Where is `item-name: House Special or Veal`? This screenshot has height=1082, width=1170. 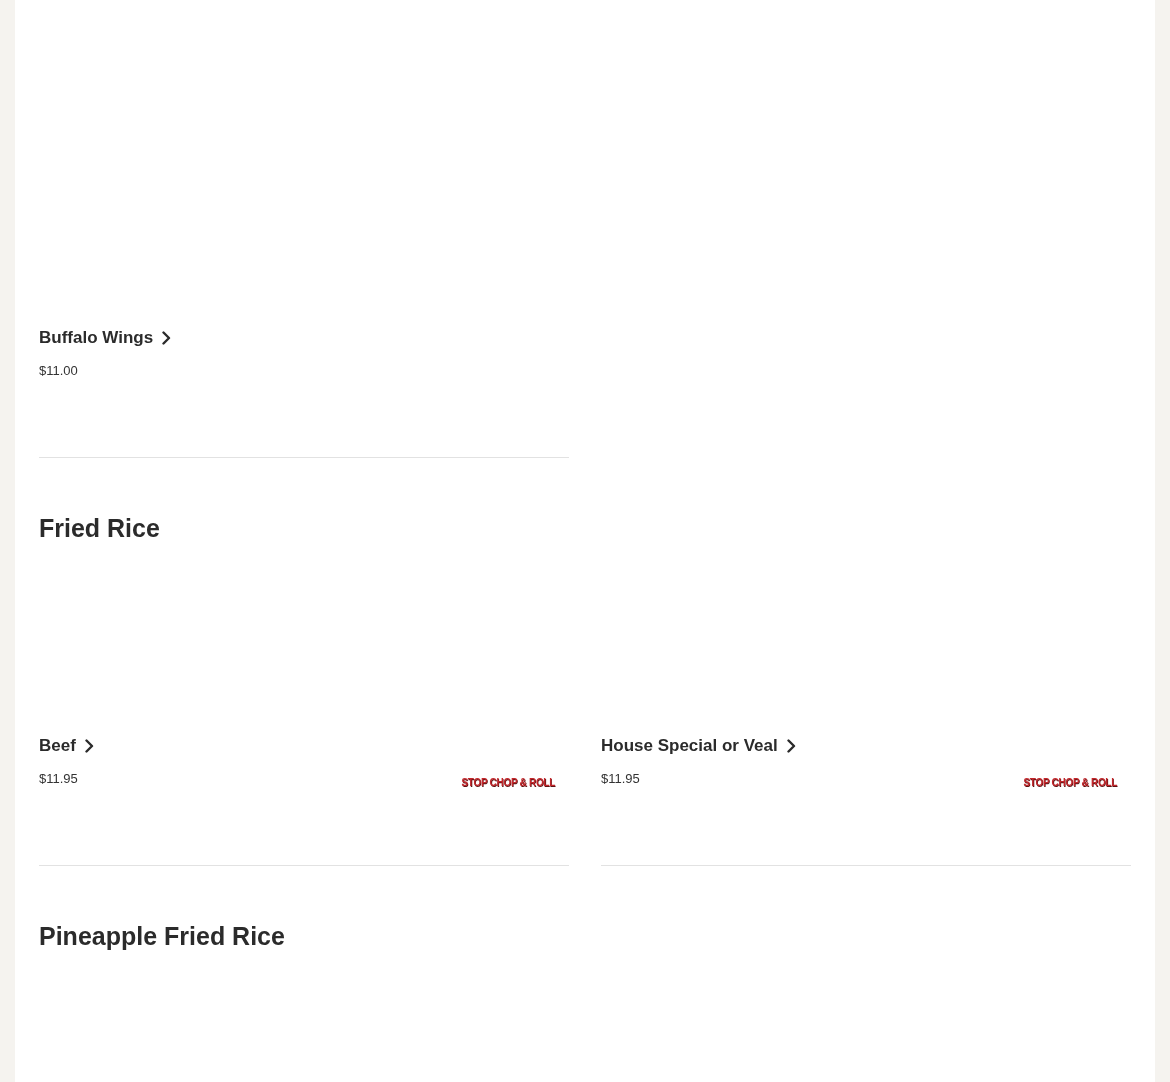 item-name: House Special or Veal is located at coordinates (689, 746).